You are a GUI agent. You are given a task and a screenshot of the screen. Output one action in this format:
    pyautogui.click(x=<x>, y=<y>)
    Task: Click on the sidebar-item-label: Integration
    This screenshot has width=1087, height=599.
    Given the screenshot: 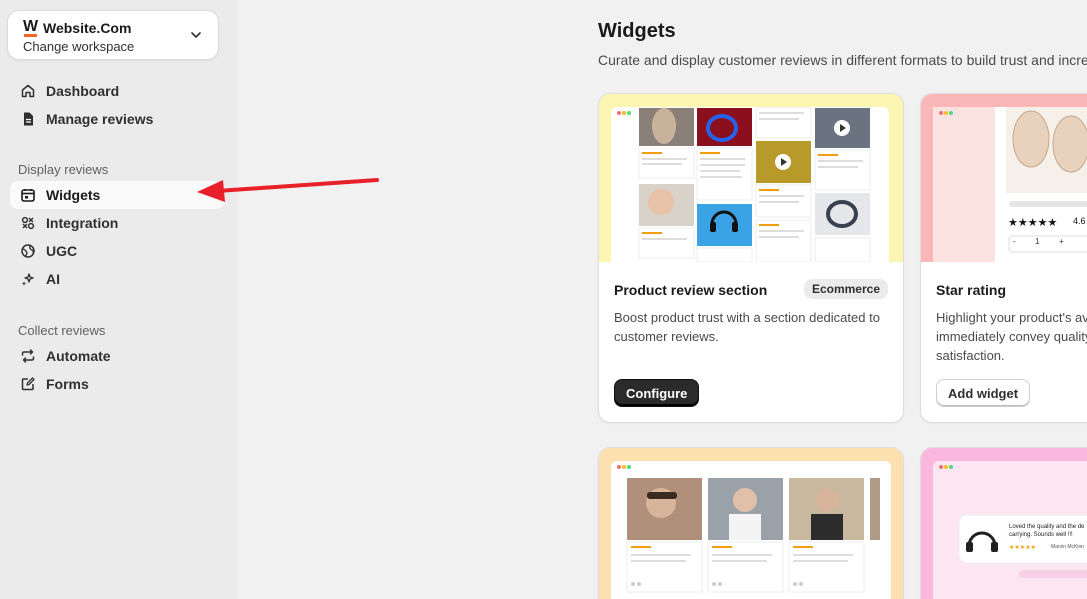 What is the action you would take?
    pyautogui.click(x=82, y=223)
    